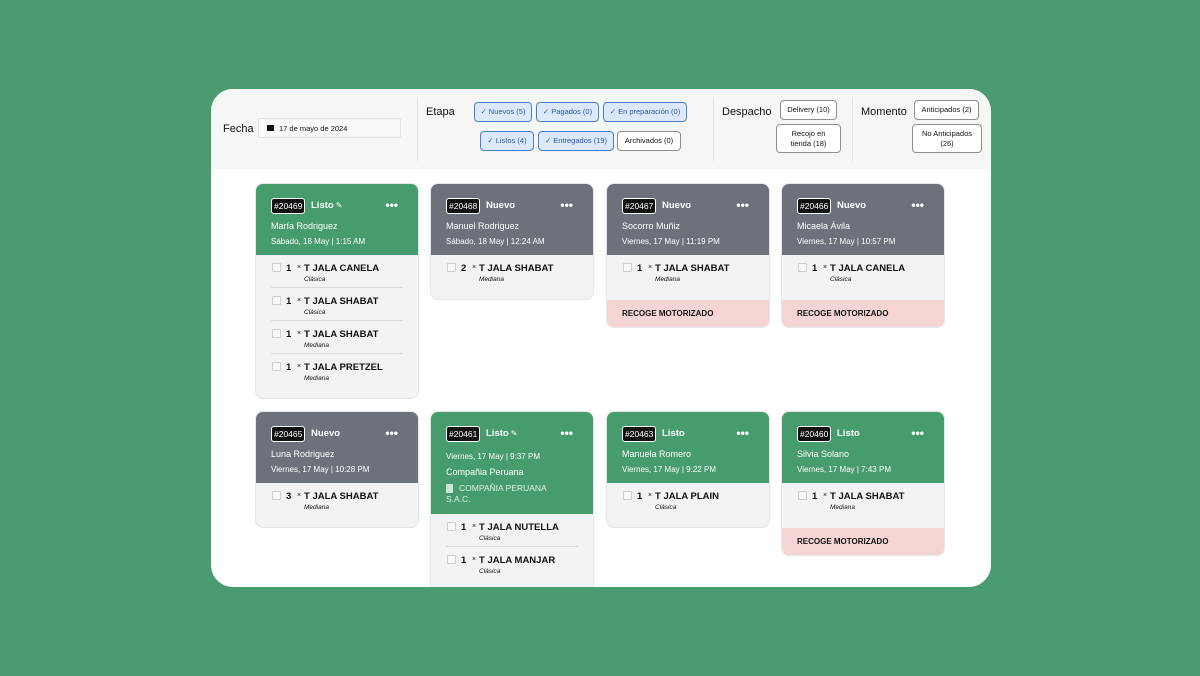 The width and height of the screenshot is (1200, 676). I want to click on order-items: 1 × T JALA PLAIN Clásica, so click(688, 499).